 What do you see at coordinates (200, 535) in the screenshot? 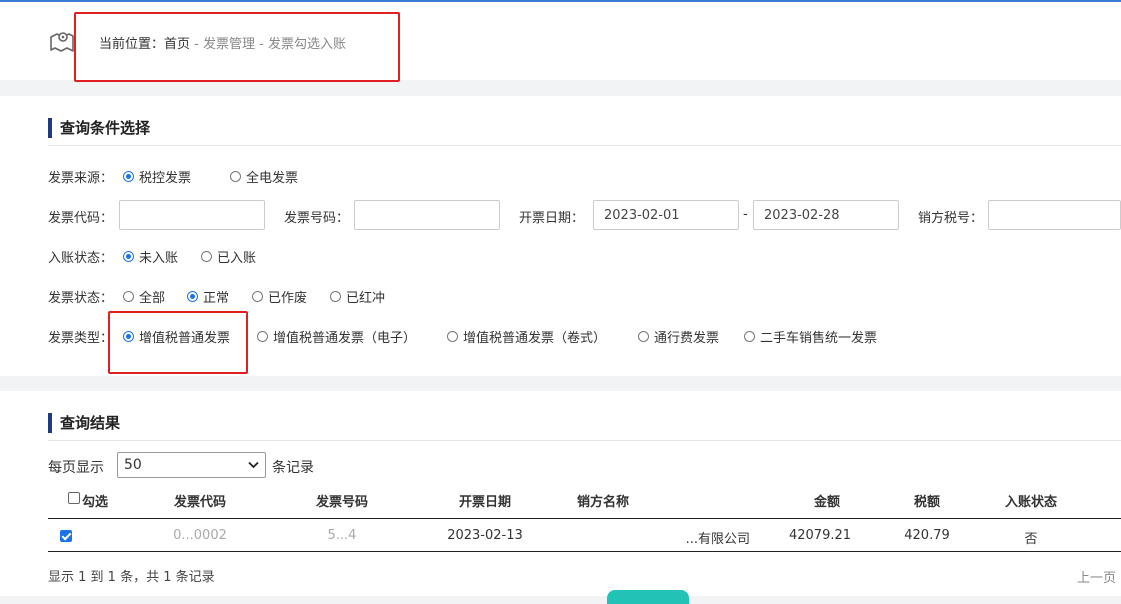
I see `cell-invoice-code: 0...0002` at bounding box center [200, 535].